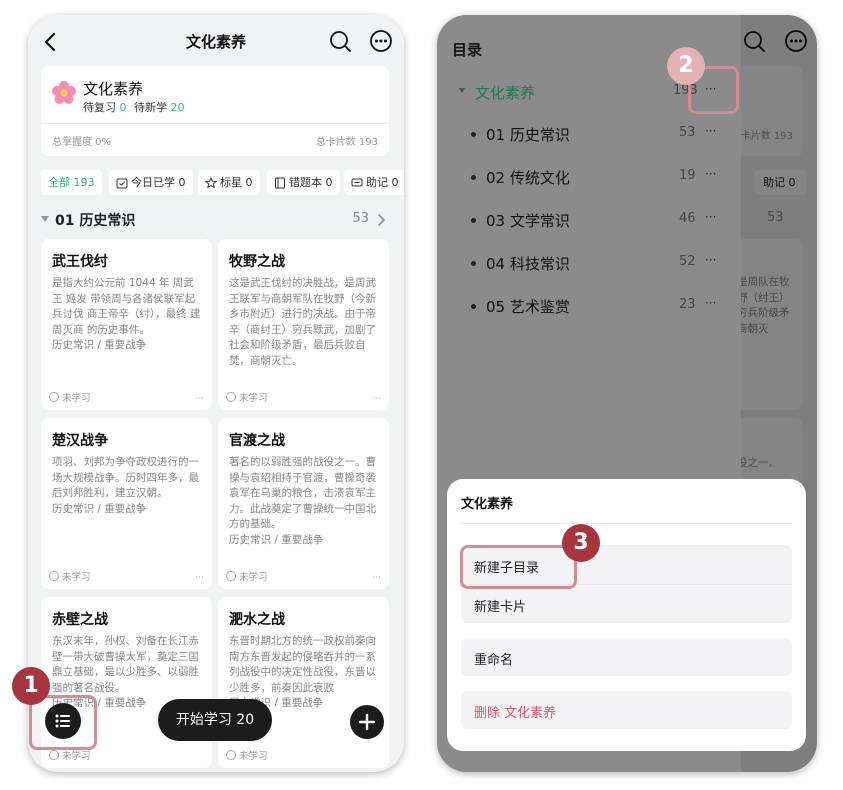  What do you see at coordinates (80, 262) in the screenshot?
I see `card-title: 武王伐纣` at bounding box center [80, 262].